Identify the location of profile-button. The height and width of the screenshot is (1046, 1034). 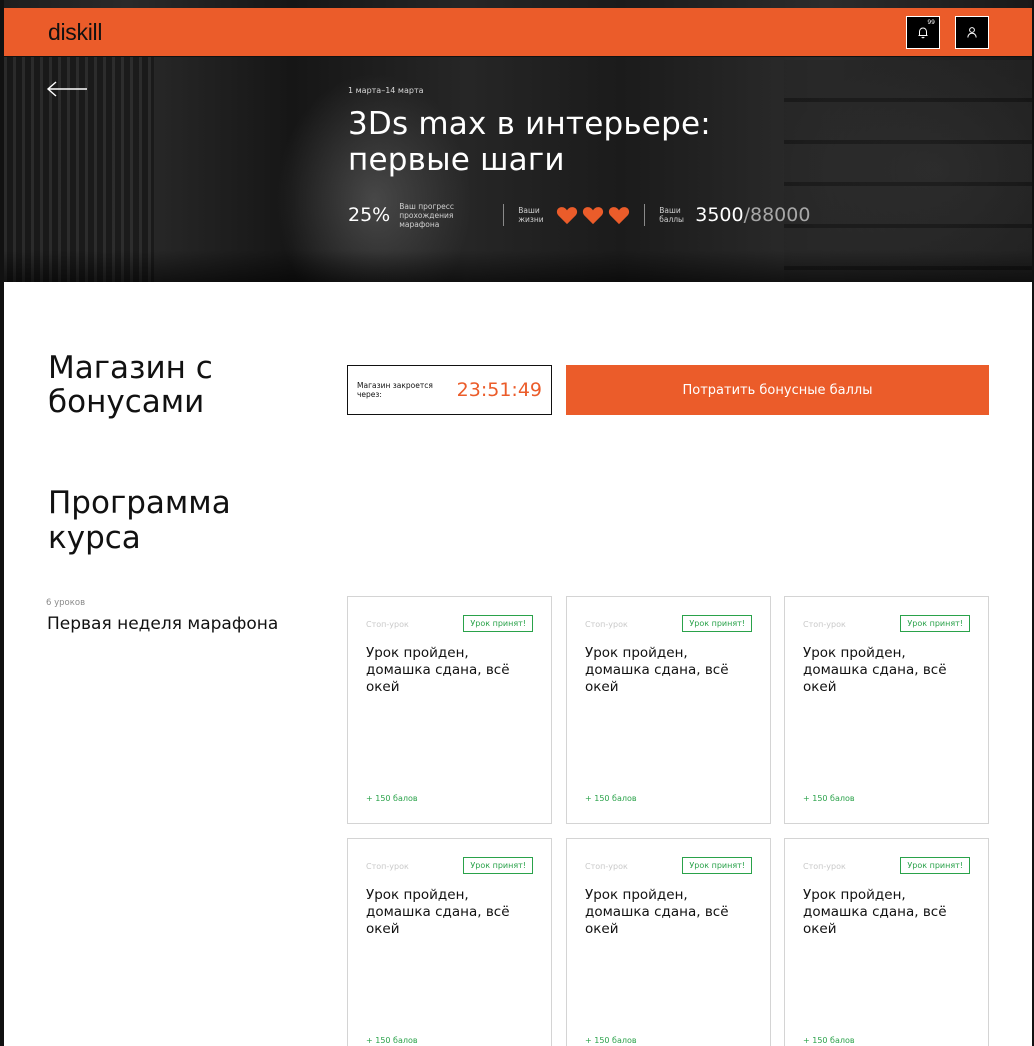
(972, 32).